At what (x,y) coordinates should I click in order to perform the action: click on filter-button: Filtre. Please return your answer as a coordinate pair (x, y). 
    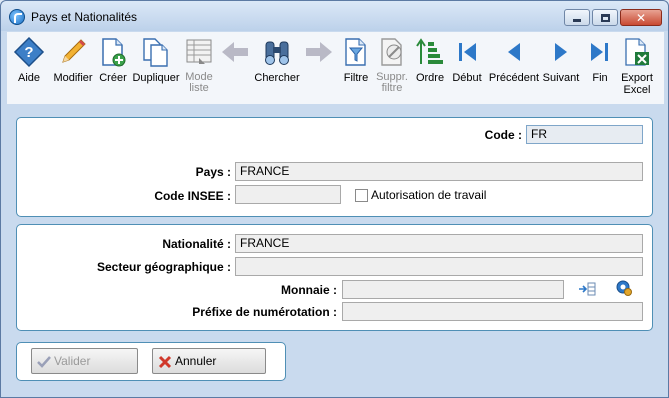
    Looking at the image, I should click on (356, 68).